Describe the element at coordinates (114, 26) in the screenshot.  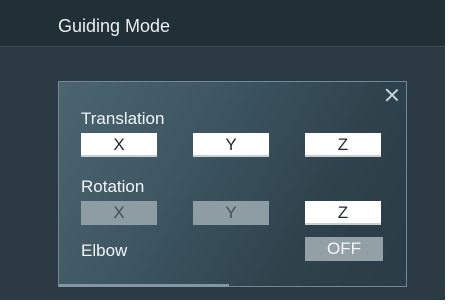
I see `window-title: Guiding Mode` at that location.